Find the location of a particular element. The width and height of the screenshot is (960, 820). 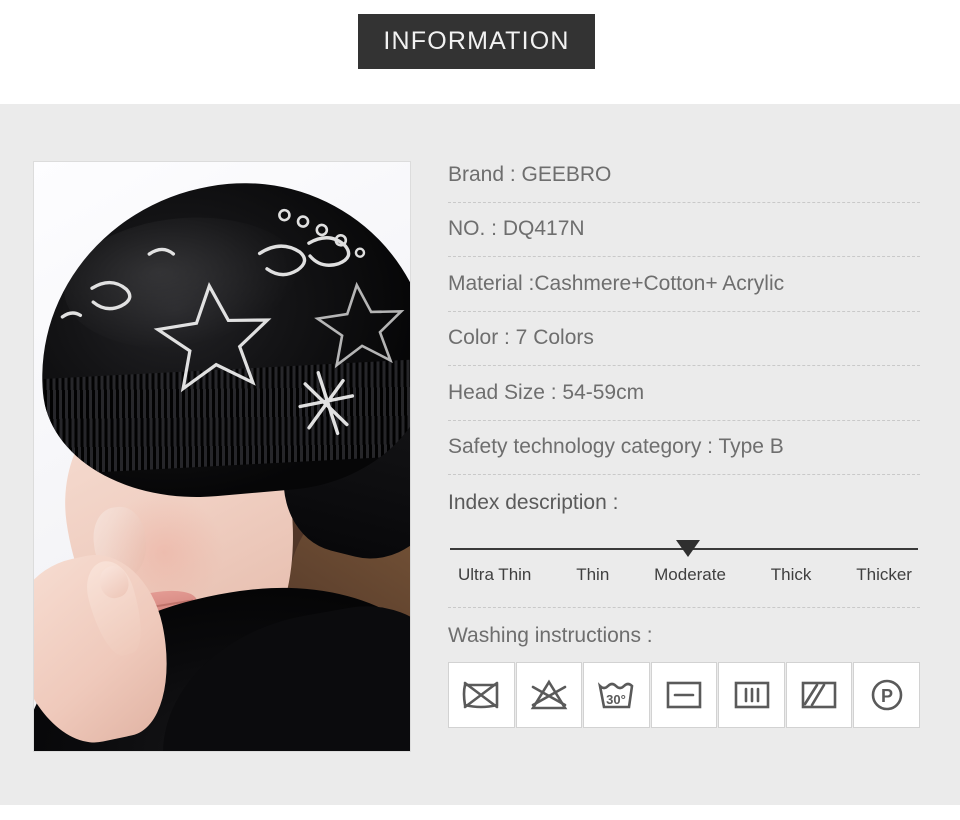

spec-row-brand: Brand : GEEBRO is located at coordinates (684, 175).